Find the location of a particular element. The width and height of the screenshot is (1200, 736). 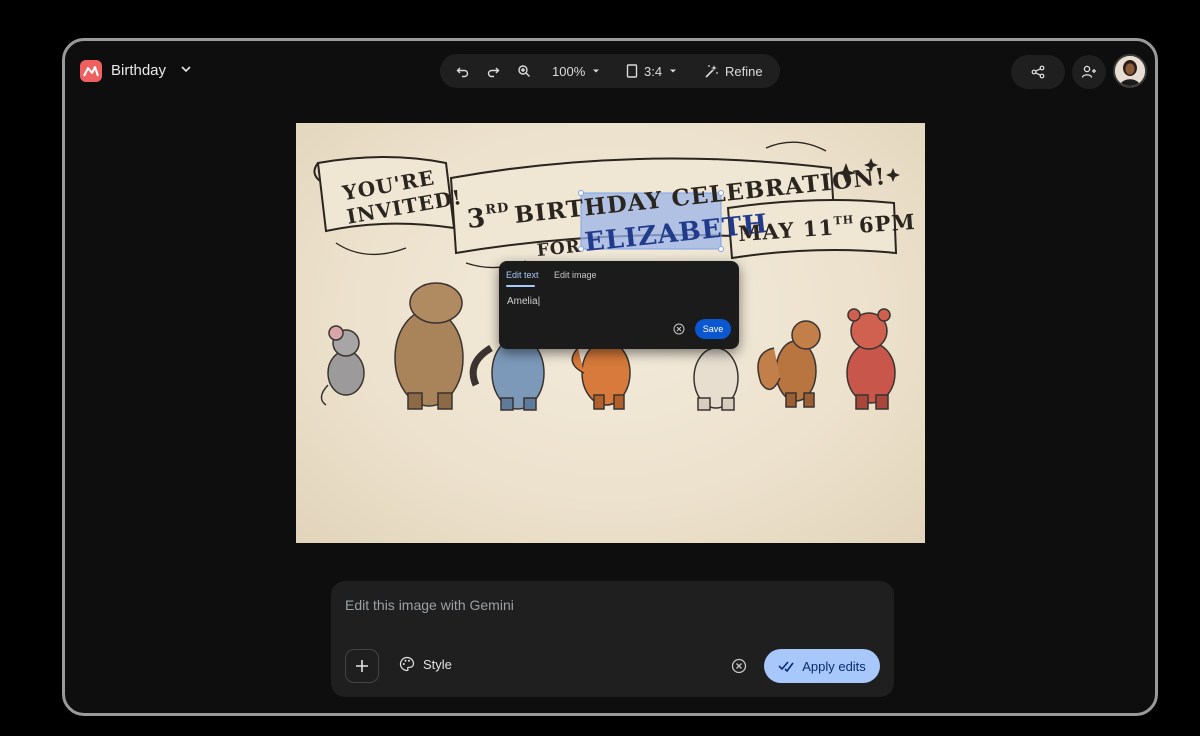

edit-text-popup: Edit text Edit image Amelia| Save is located at coordinates (619, 305).